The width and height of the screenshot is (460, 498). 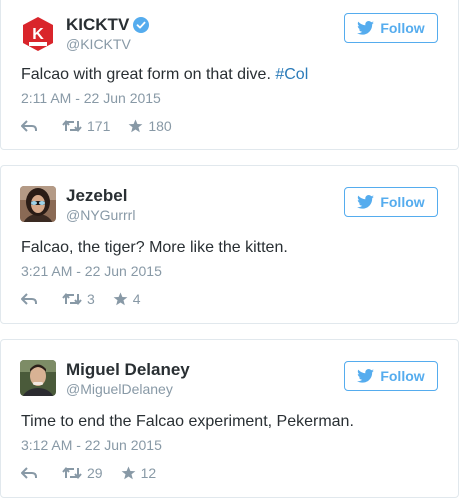 What do you see at coordinates (160, 126) in the screenshot?
I see `favorite-count: 180` at bounding box center [160, 126].